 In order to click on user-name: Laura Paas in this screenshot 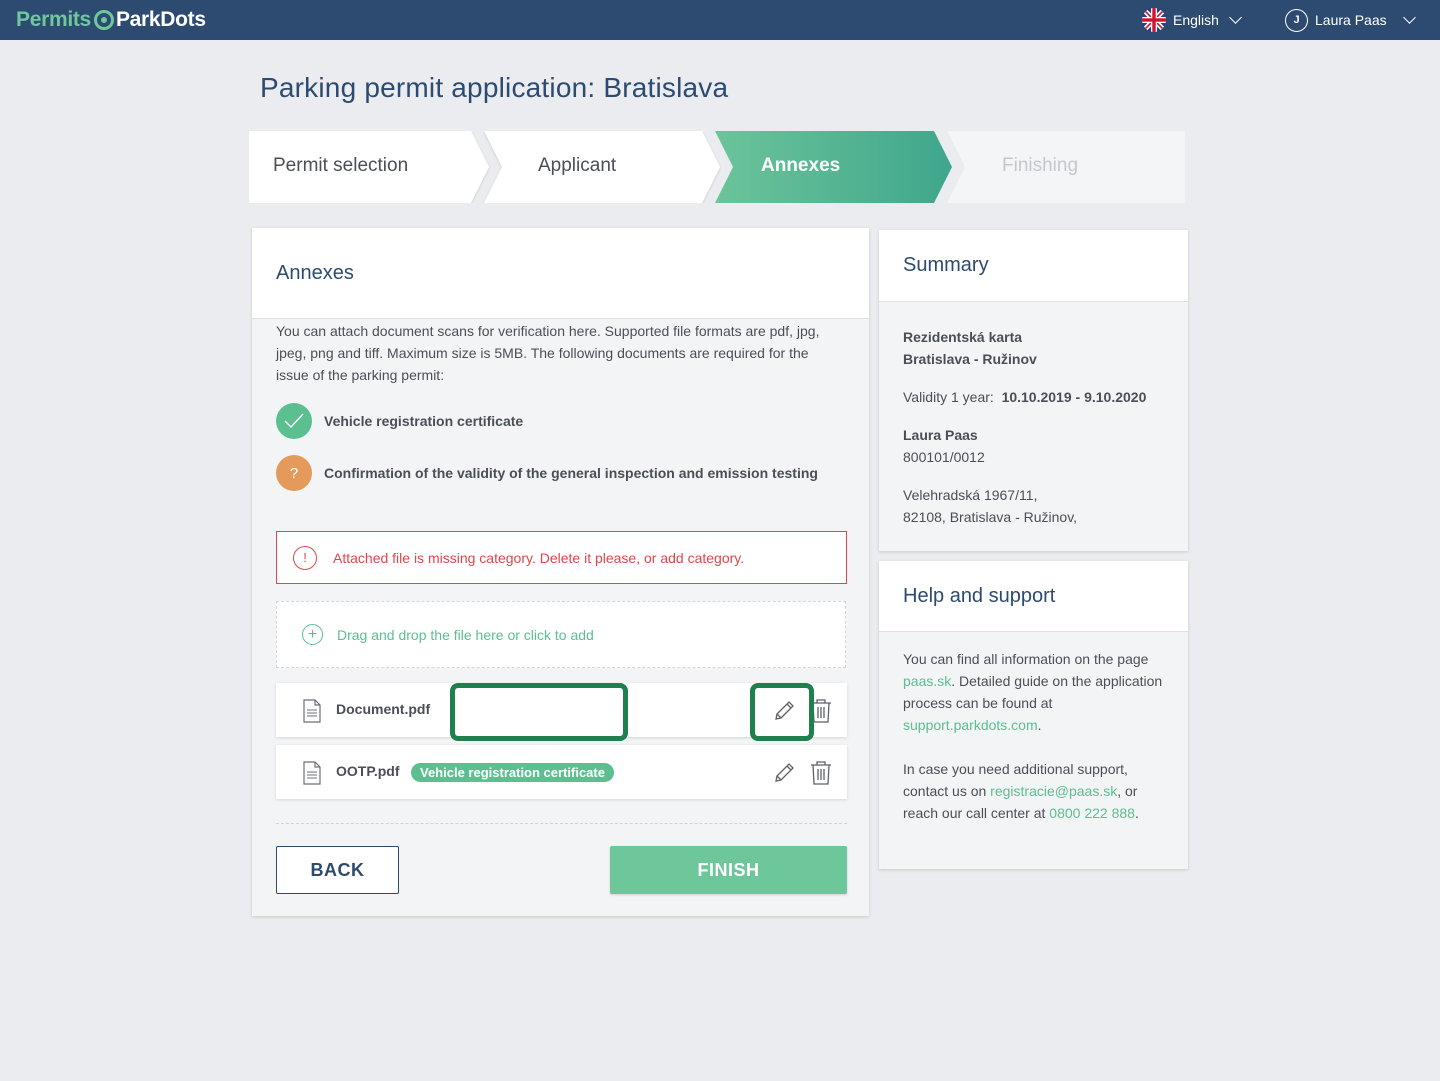, I will do `click(1351, 20)`.